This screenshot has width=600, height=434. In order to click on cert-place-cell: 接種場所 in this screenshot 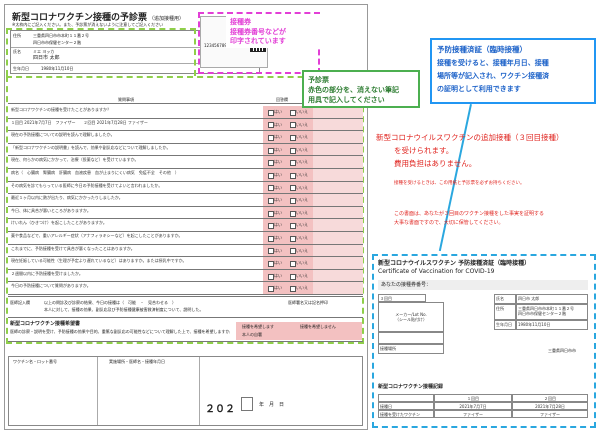, I will do `click(411, 349)`.